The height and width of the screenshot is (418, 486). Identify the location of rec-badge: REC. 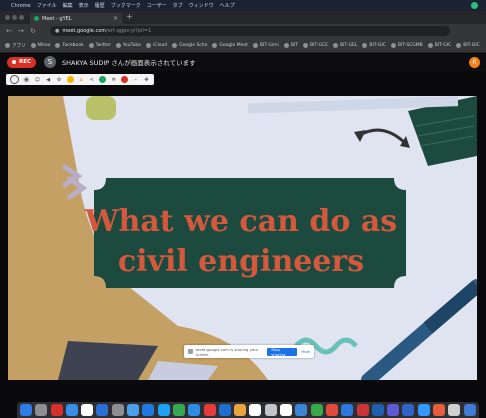
(22, 62).